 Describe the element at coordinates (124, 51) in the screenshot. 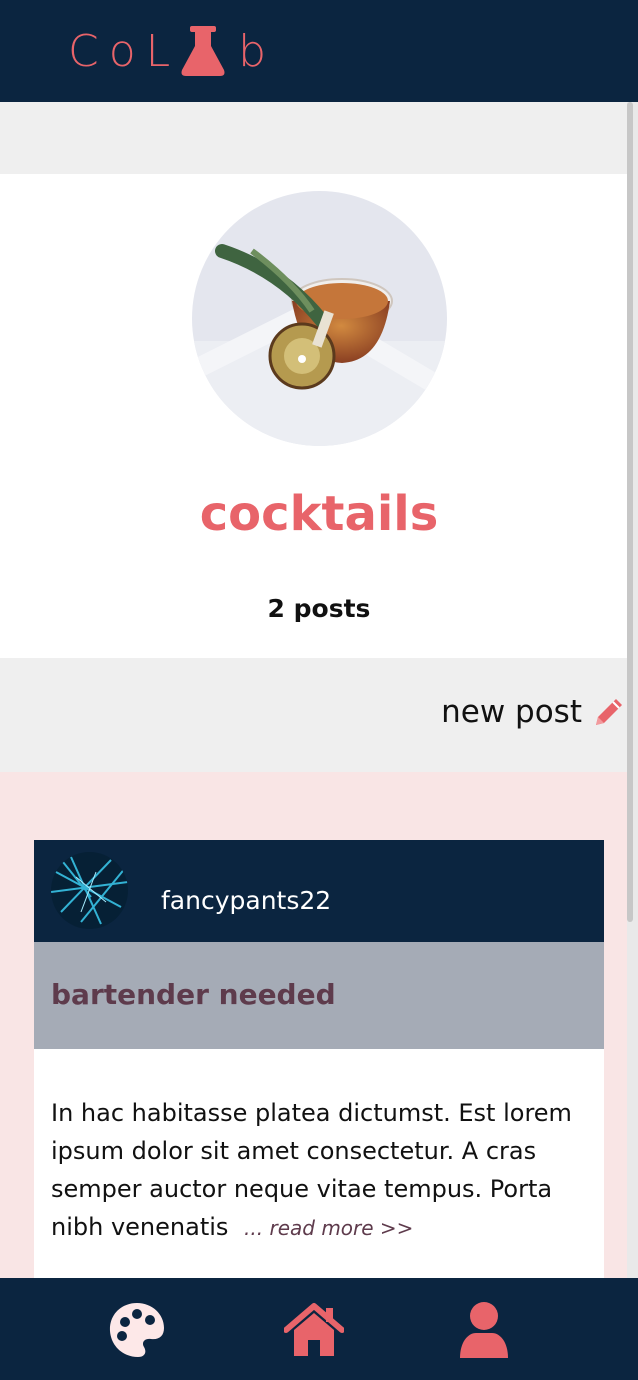

I see `logo-text-left: CoL` at that location.